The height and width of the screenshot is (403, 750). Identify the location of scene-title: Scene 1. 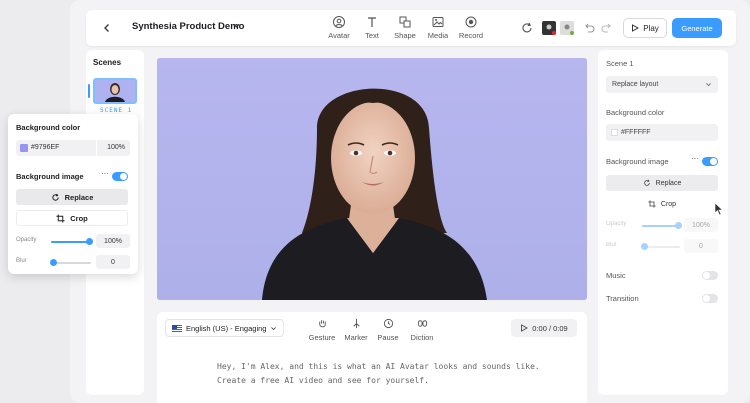
(620, 63).